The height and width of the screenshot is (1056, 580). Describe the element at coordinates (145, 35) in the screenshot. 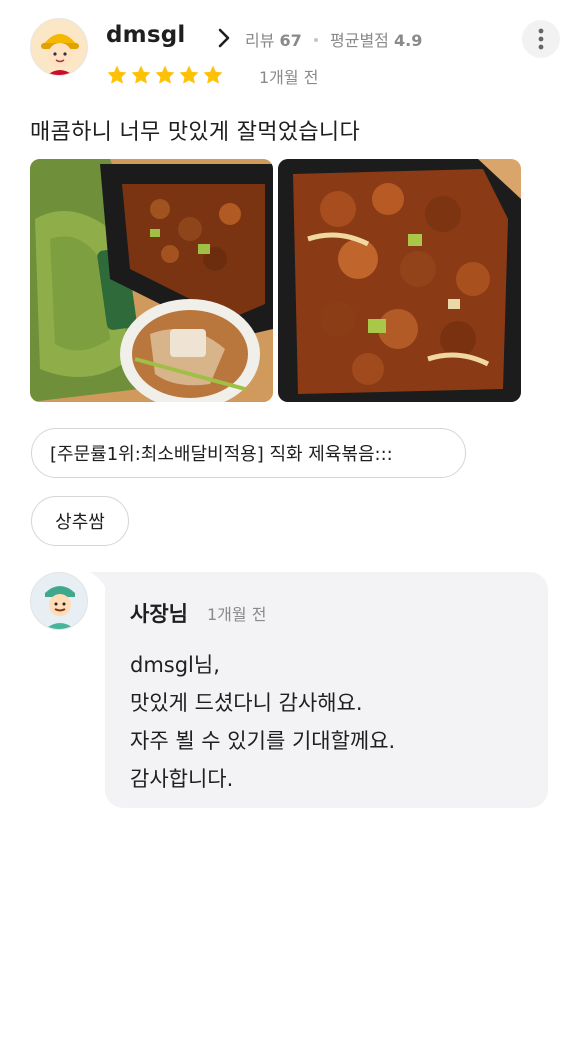

I see `reviewer-nickname: dmsgl` at that location.